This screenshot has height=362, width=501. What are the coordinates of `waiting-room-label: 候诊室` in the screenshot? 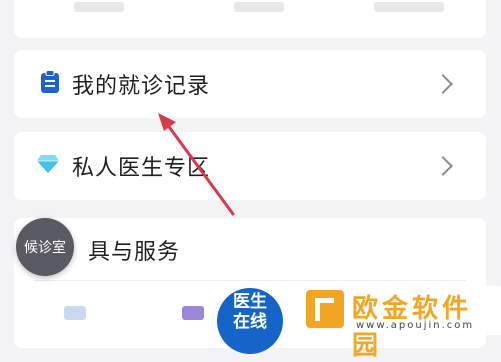 It's located at (45, 248).